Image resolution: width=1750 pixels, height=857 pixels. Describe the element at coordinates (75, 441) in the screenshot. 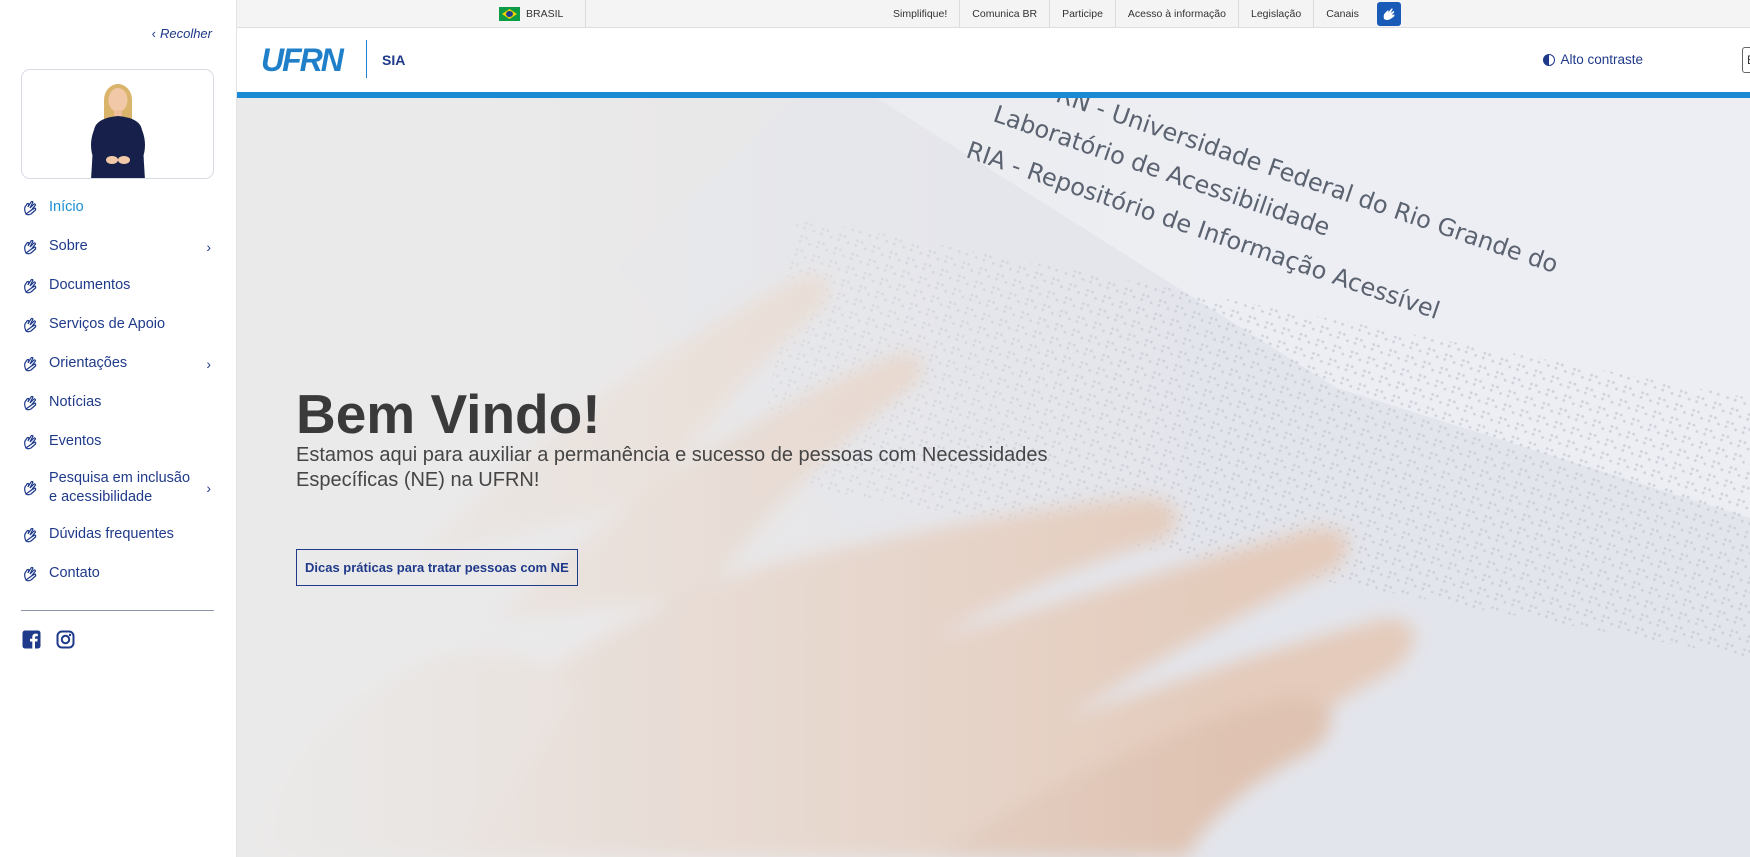

I see `sidebar-item-label: Eventos` at that location.